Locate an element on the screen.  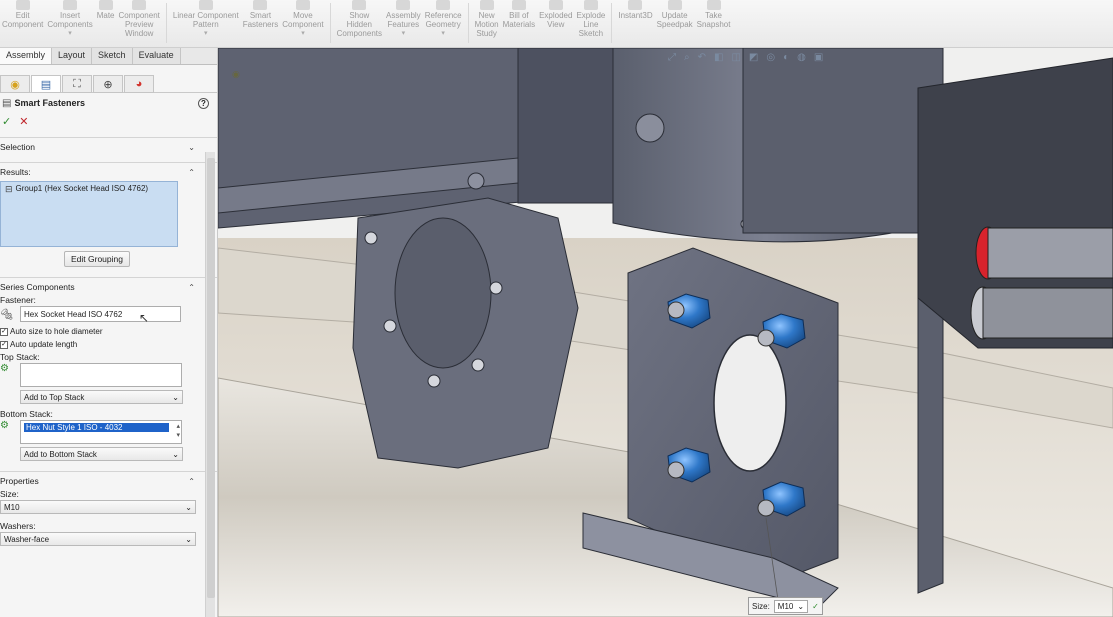
apply-scene-icon: ◍ is located at coordinates (801, 57).